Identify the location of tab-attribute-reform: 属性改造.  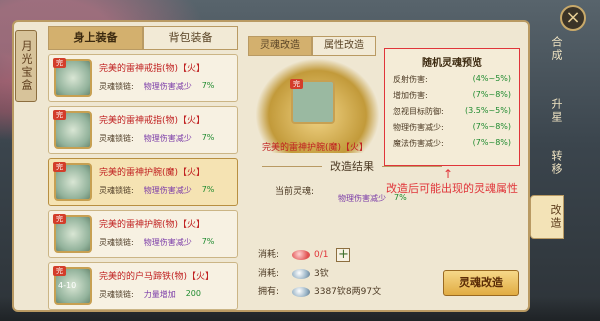
(344, 46).